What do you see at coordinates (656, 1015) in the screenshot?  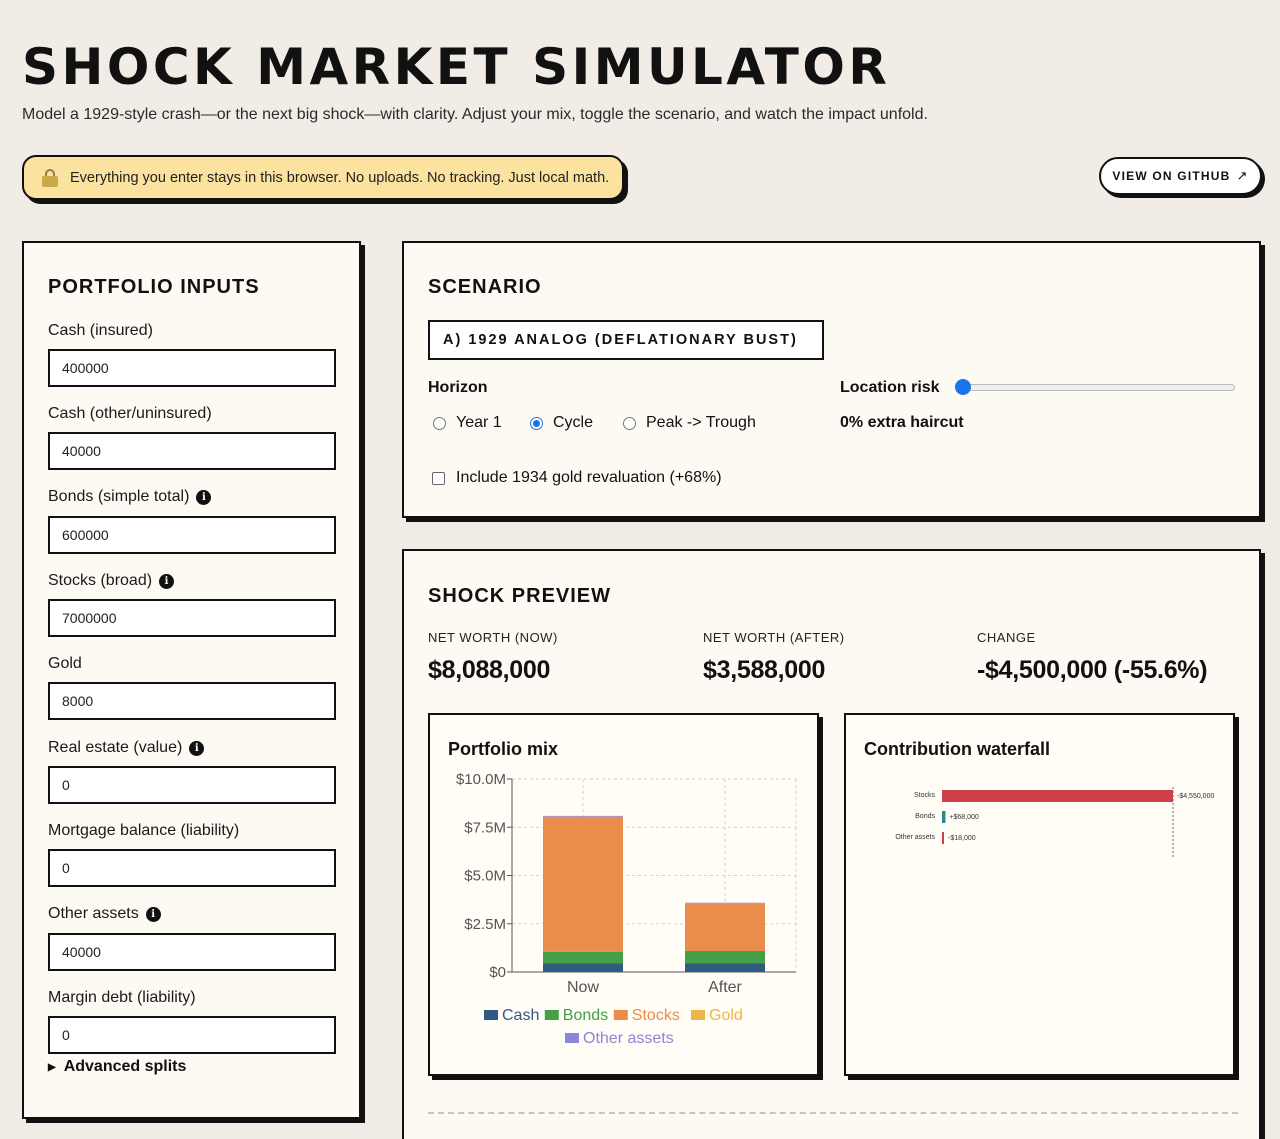 I see `legend-label: Stocks` at bounding box center [656, 1015].